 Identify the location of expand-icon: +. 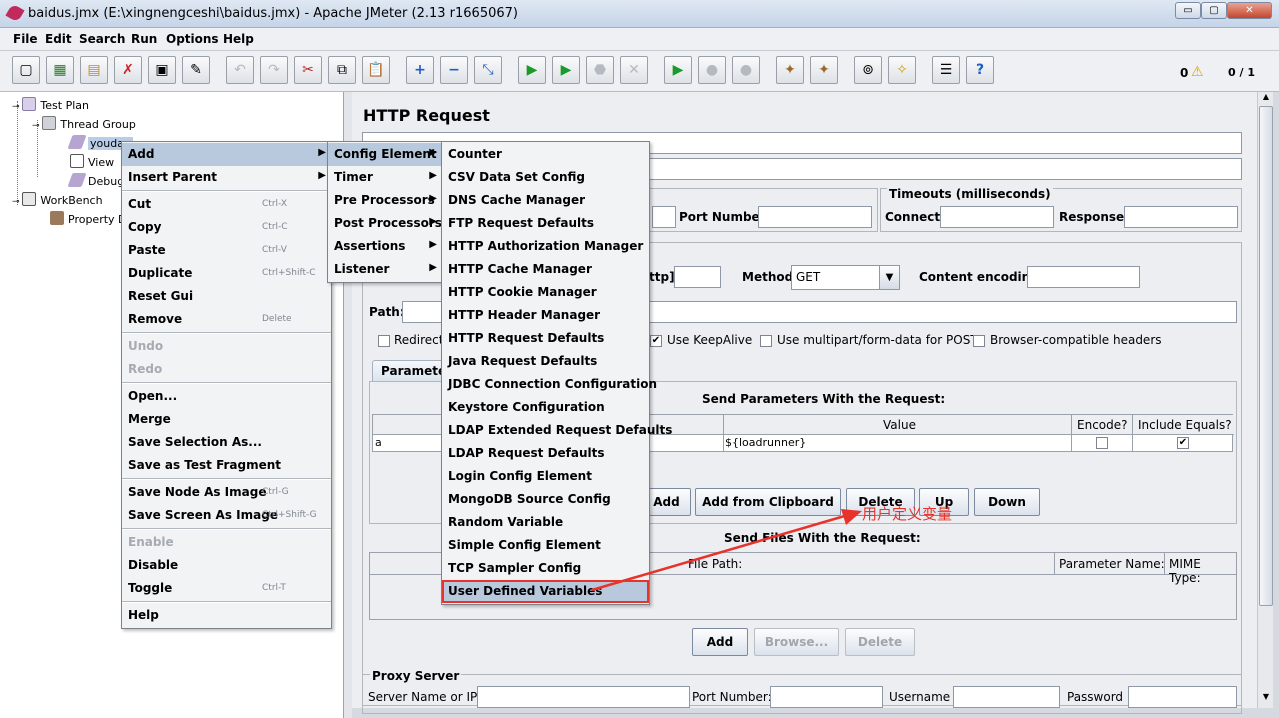
(420, 70).